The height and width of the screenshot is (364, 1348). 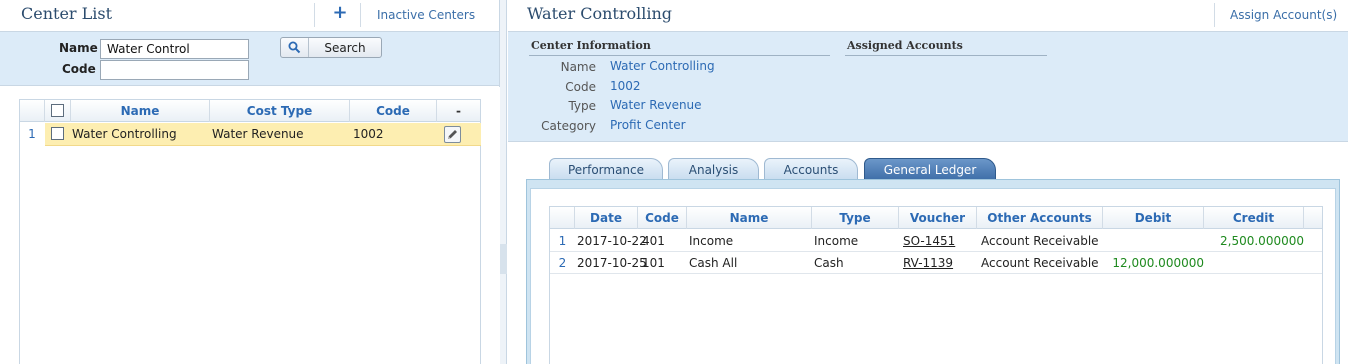 I want to click on row-name: Water Controlling, so click(x=124, y=134).